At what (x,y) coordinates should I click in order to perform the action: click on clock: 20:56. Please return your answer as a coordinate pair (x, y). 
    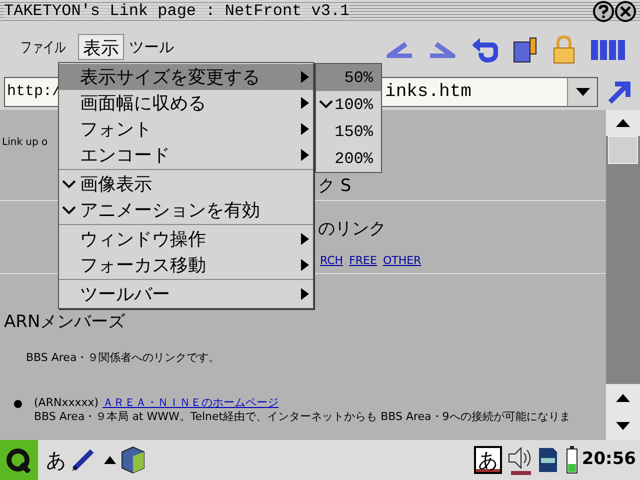
    Looking at the image, I should click on (609, 460).